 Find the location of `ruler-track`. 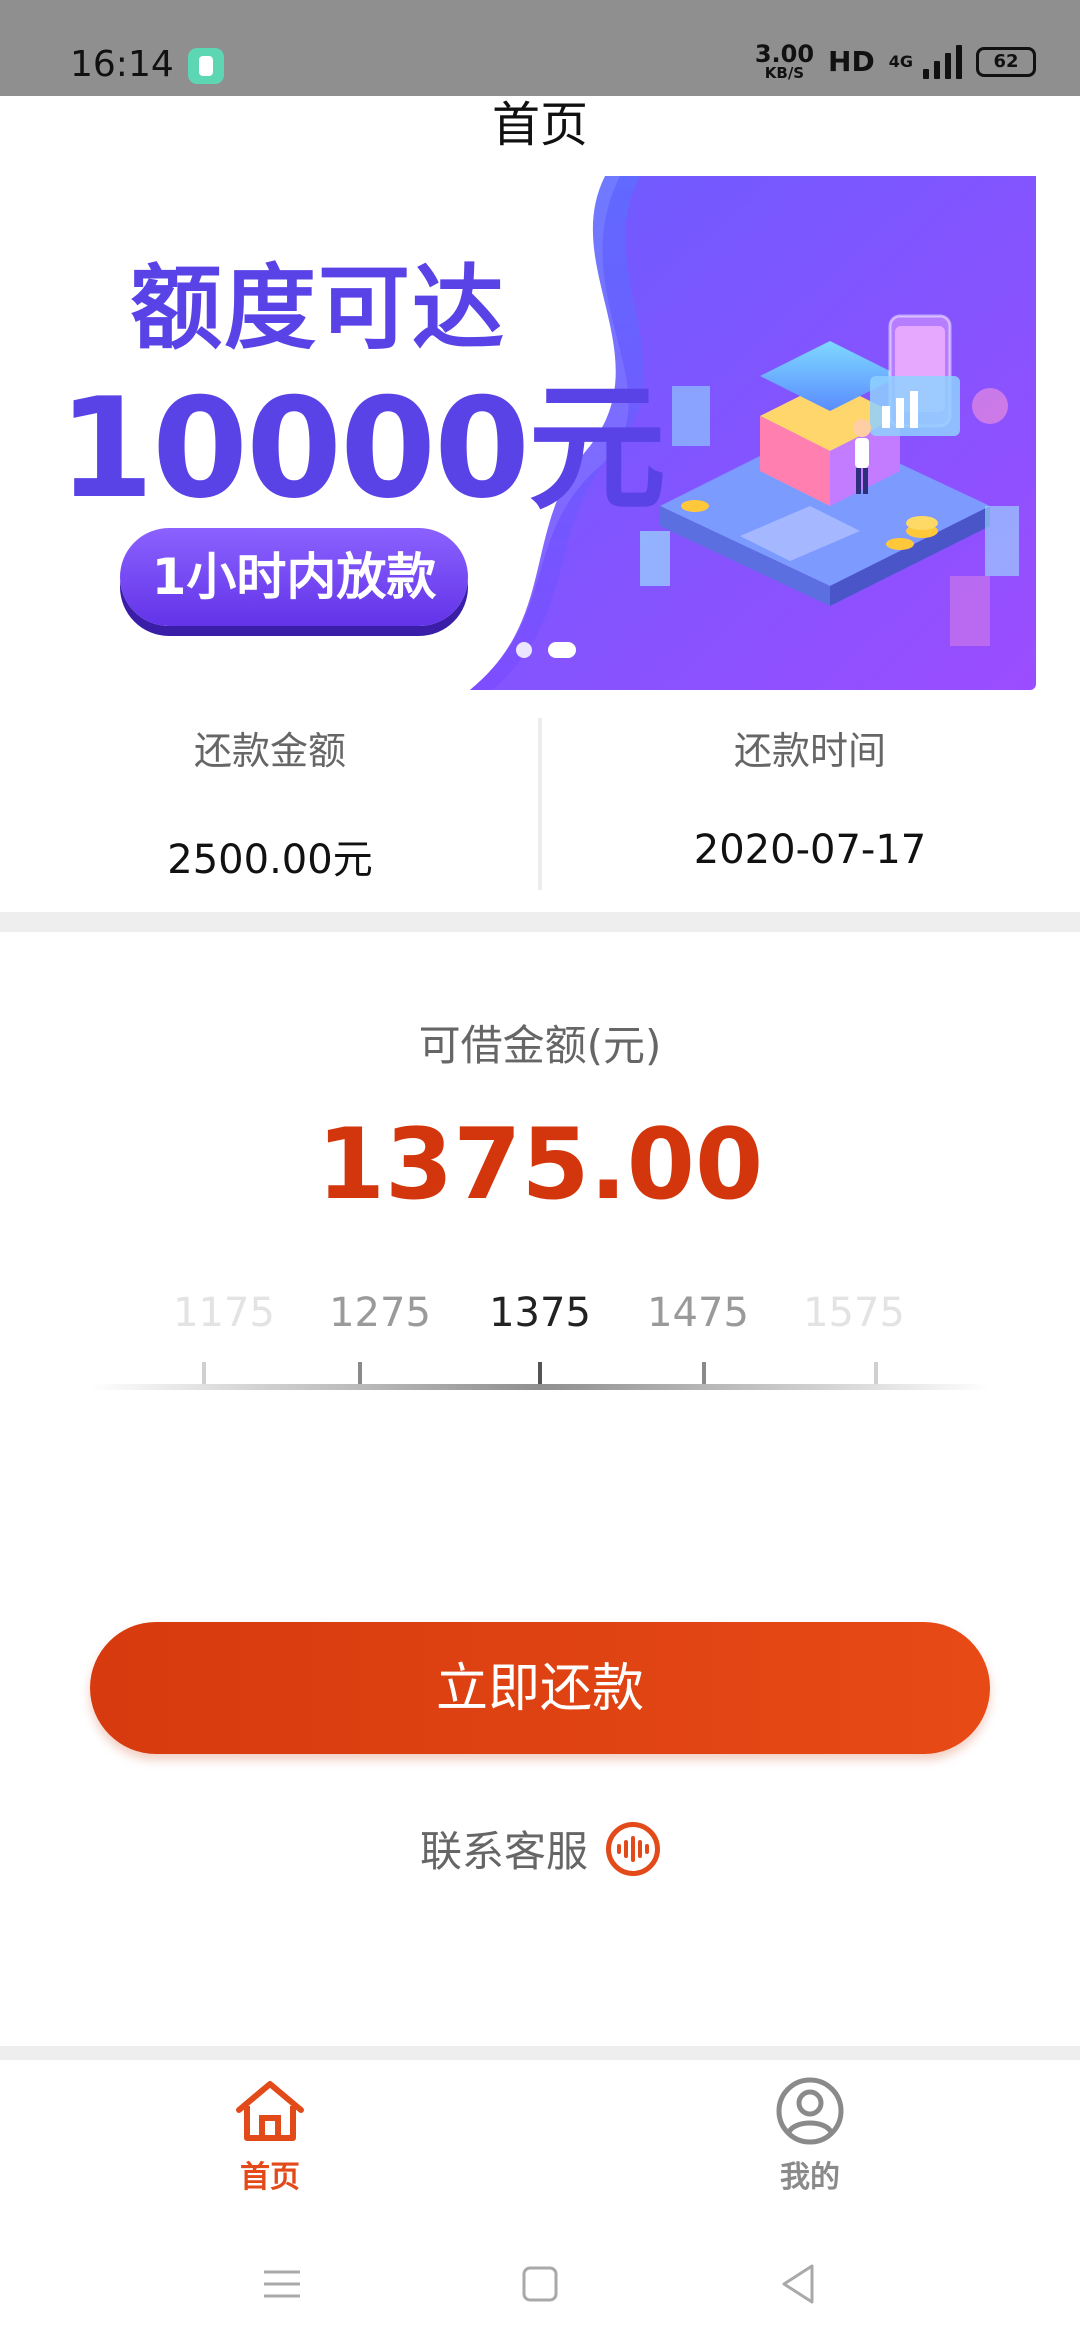

ruler-track is located at coordinates (540, 1387).